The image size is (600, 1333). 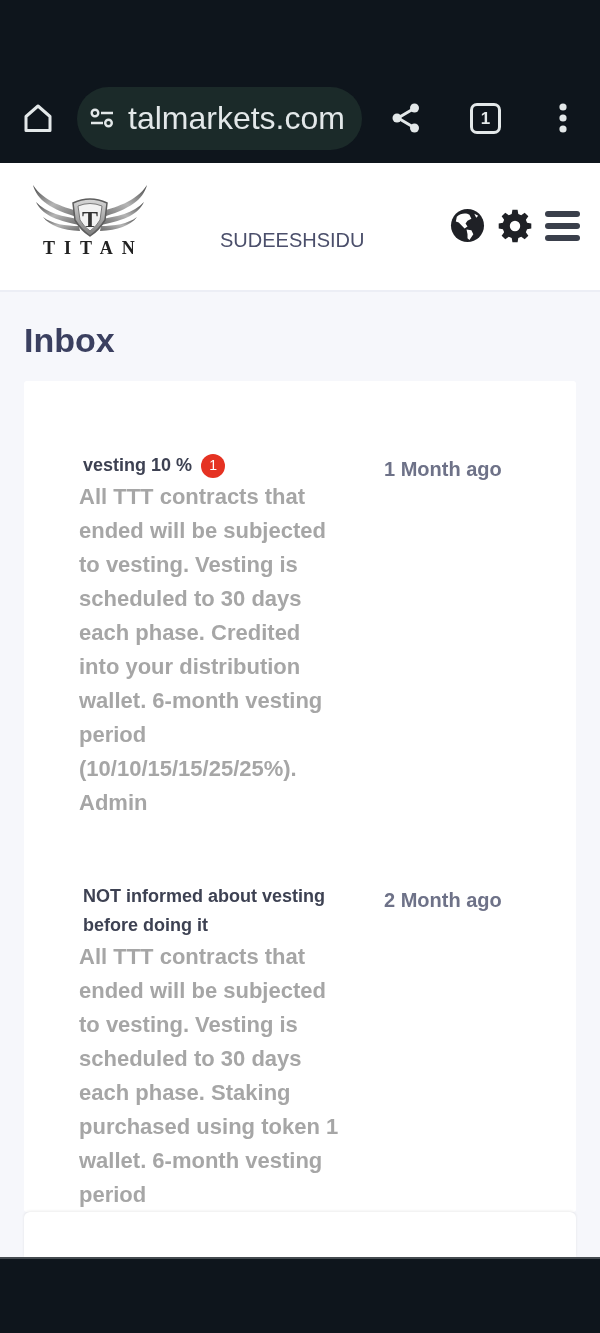 What do you see at coordinates (93, 248) in the screenshot?
I see `logo-wordmark: TITAN` at bounding box center [93, 248].